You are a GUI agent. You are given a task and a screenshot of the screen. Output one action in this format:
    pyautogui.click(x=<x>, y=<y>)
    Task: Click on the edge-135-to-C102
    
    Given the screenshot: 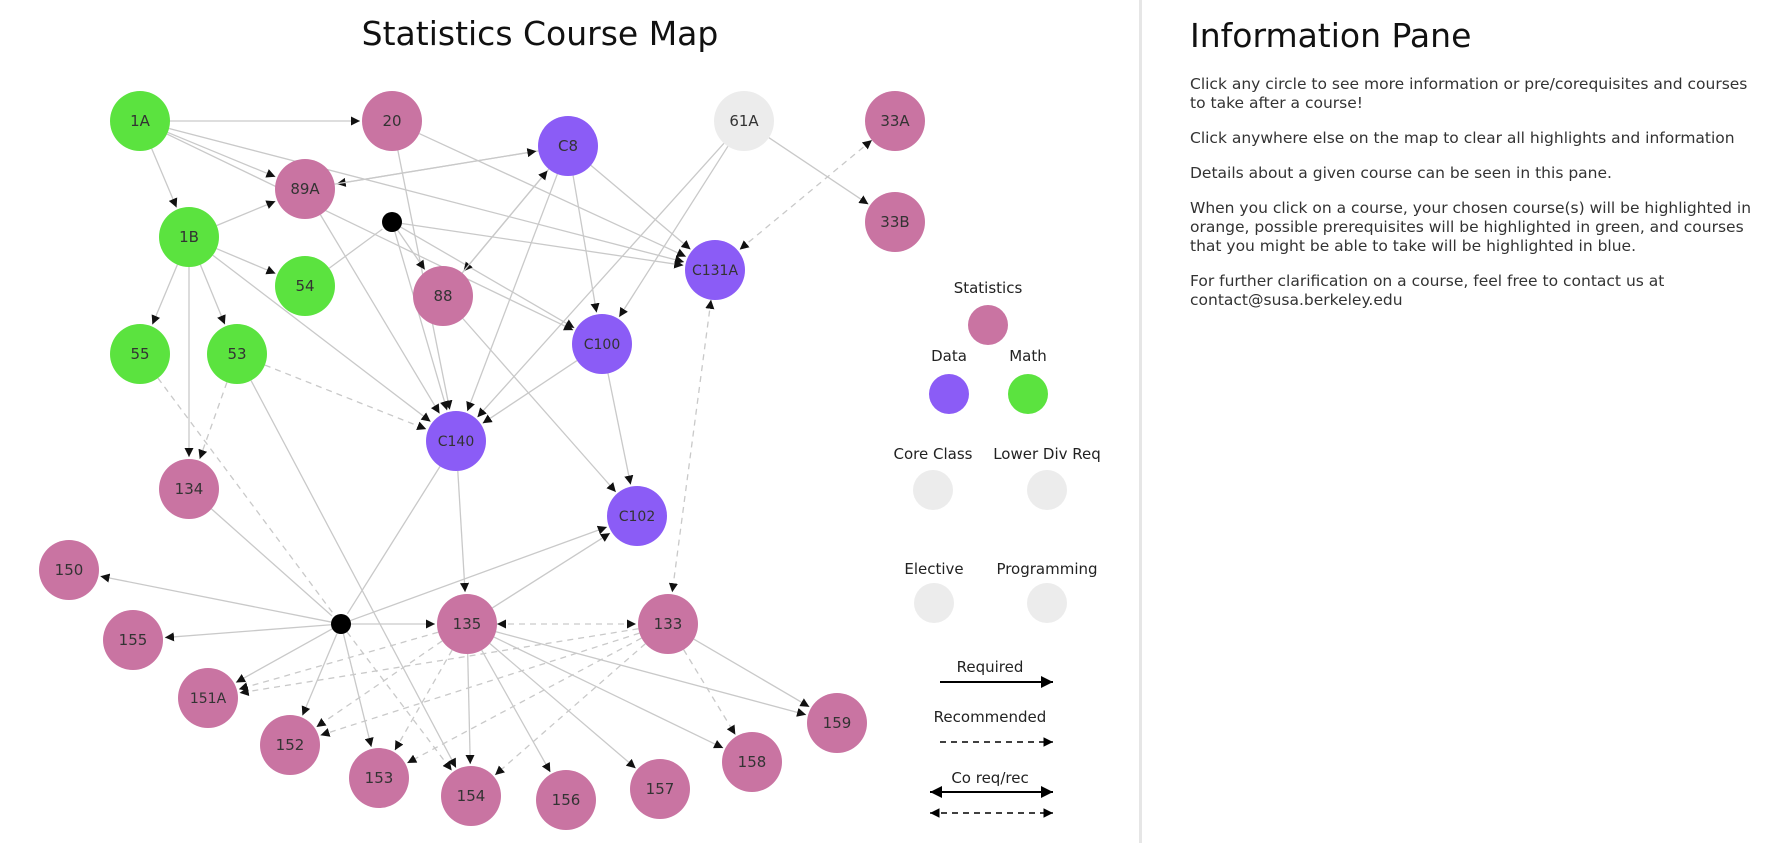 What is the action you would take?
    pyautogui.click(x=551, y=570)
    